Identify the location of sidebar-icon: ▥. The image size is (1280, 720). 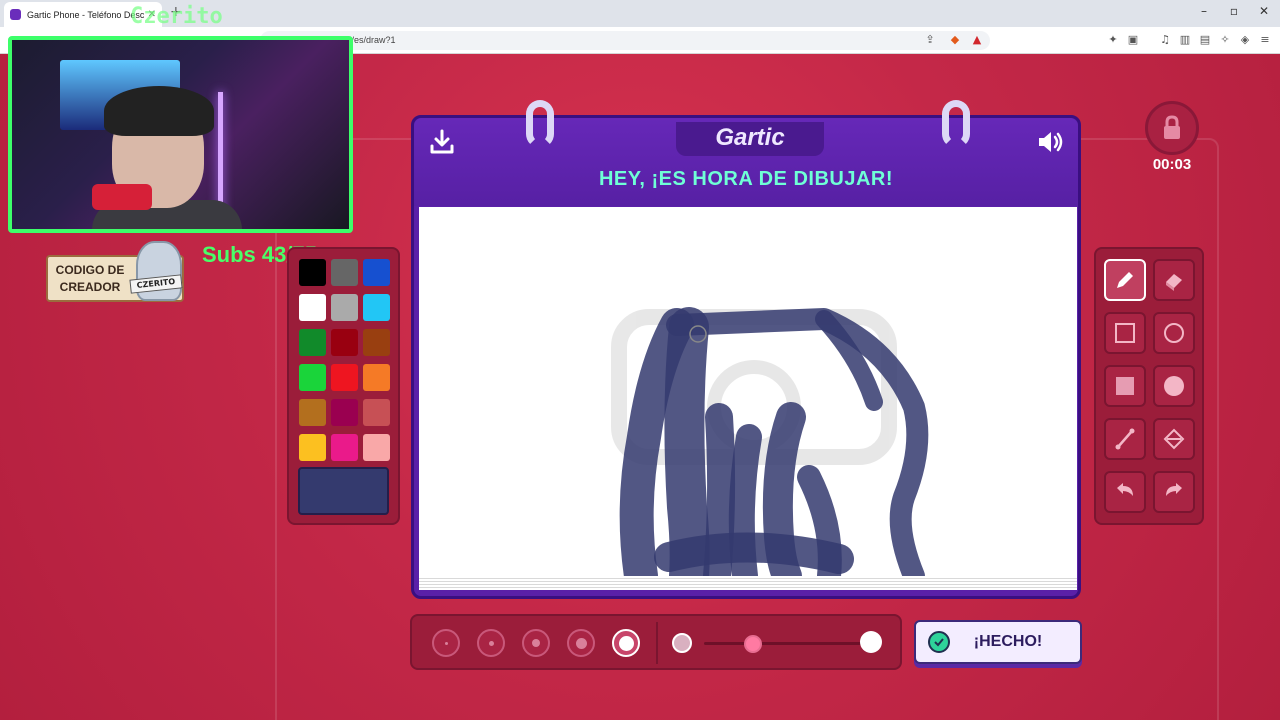
(1185, 40).